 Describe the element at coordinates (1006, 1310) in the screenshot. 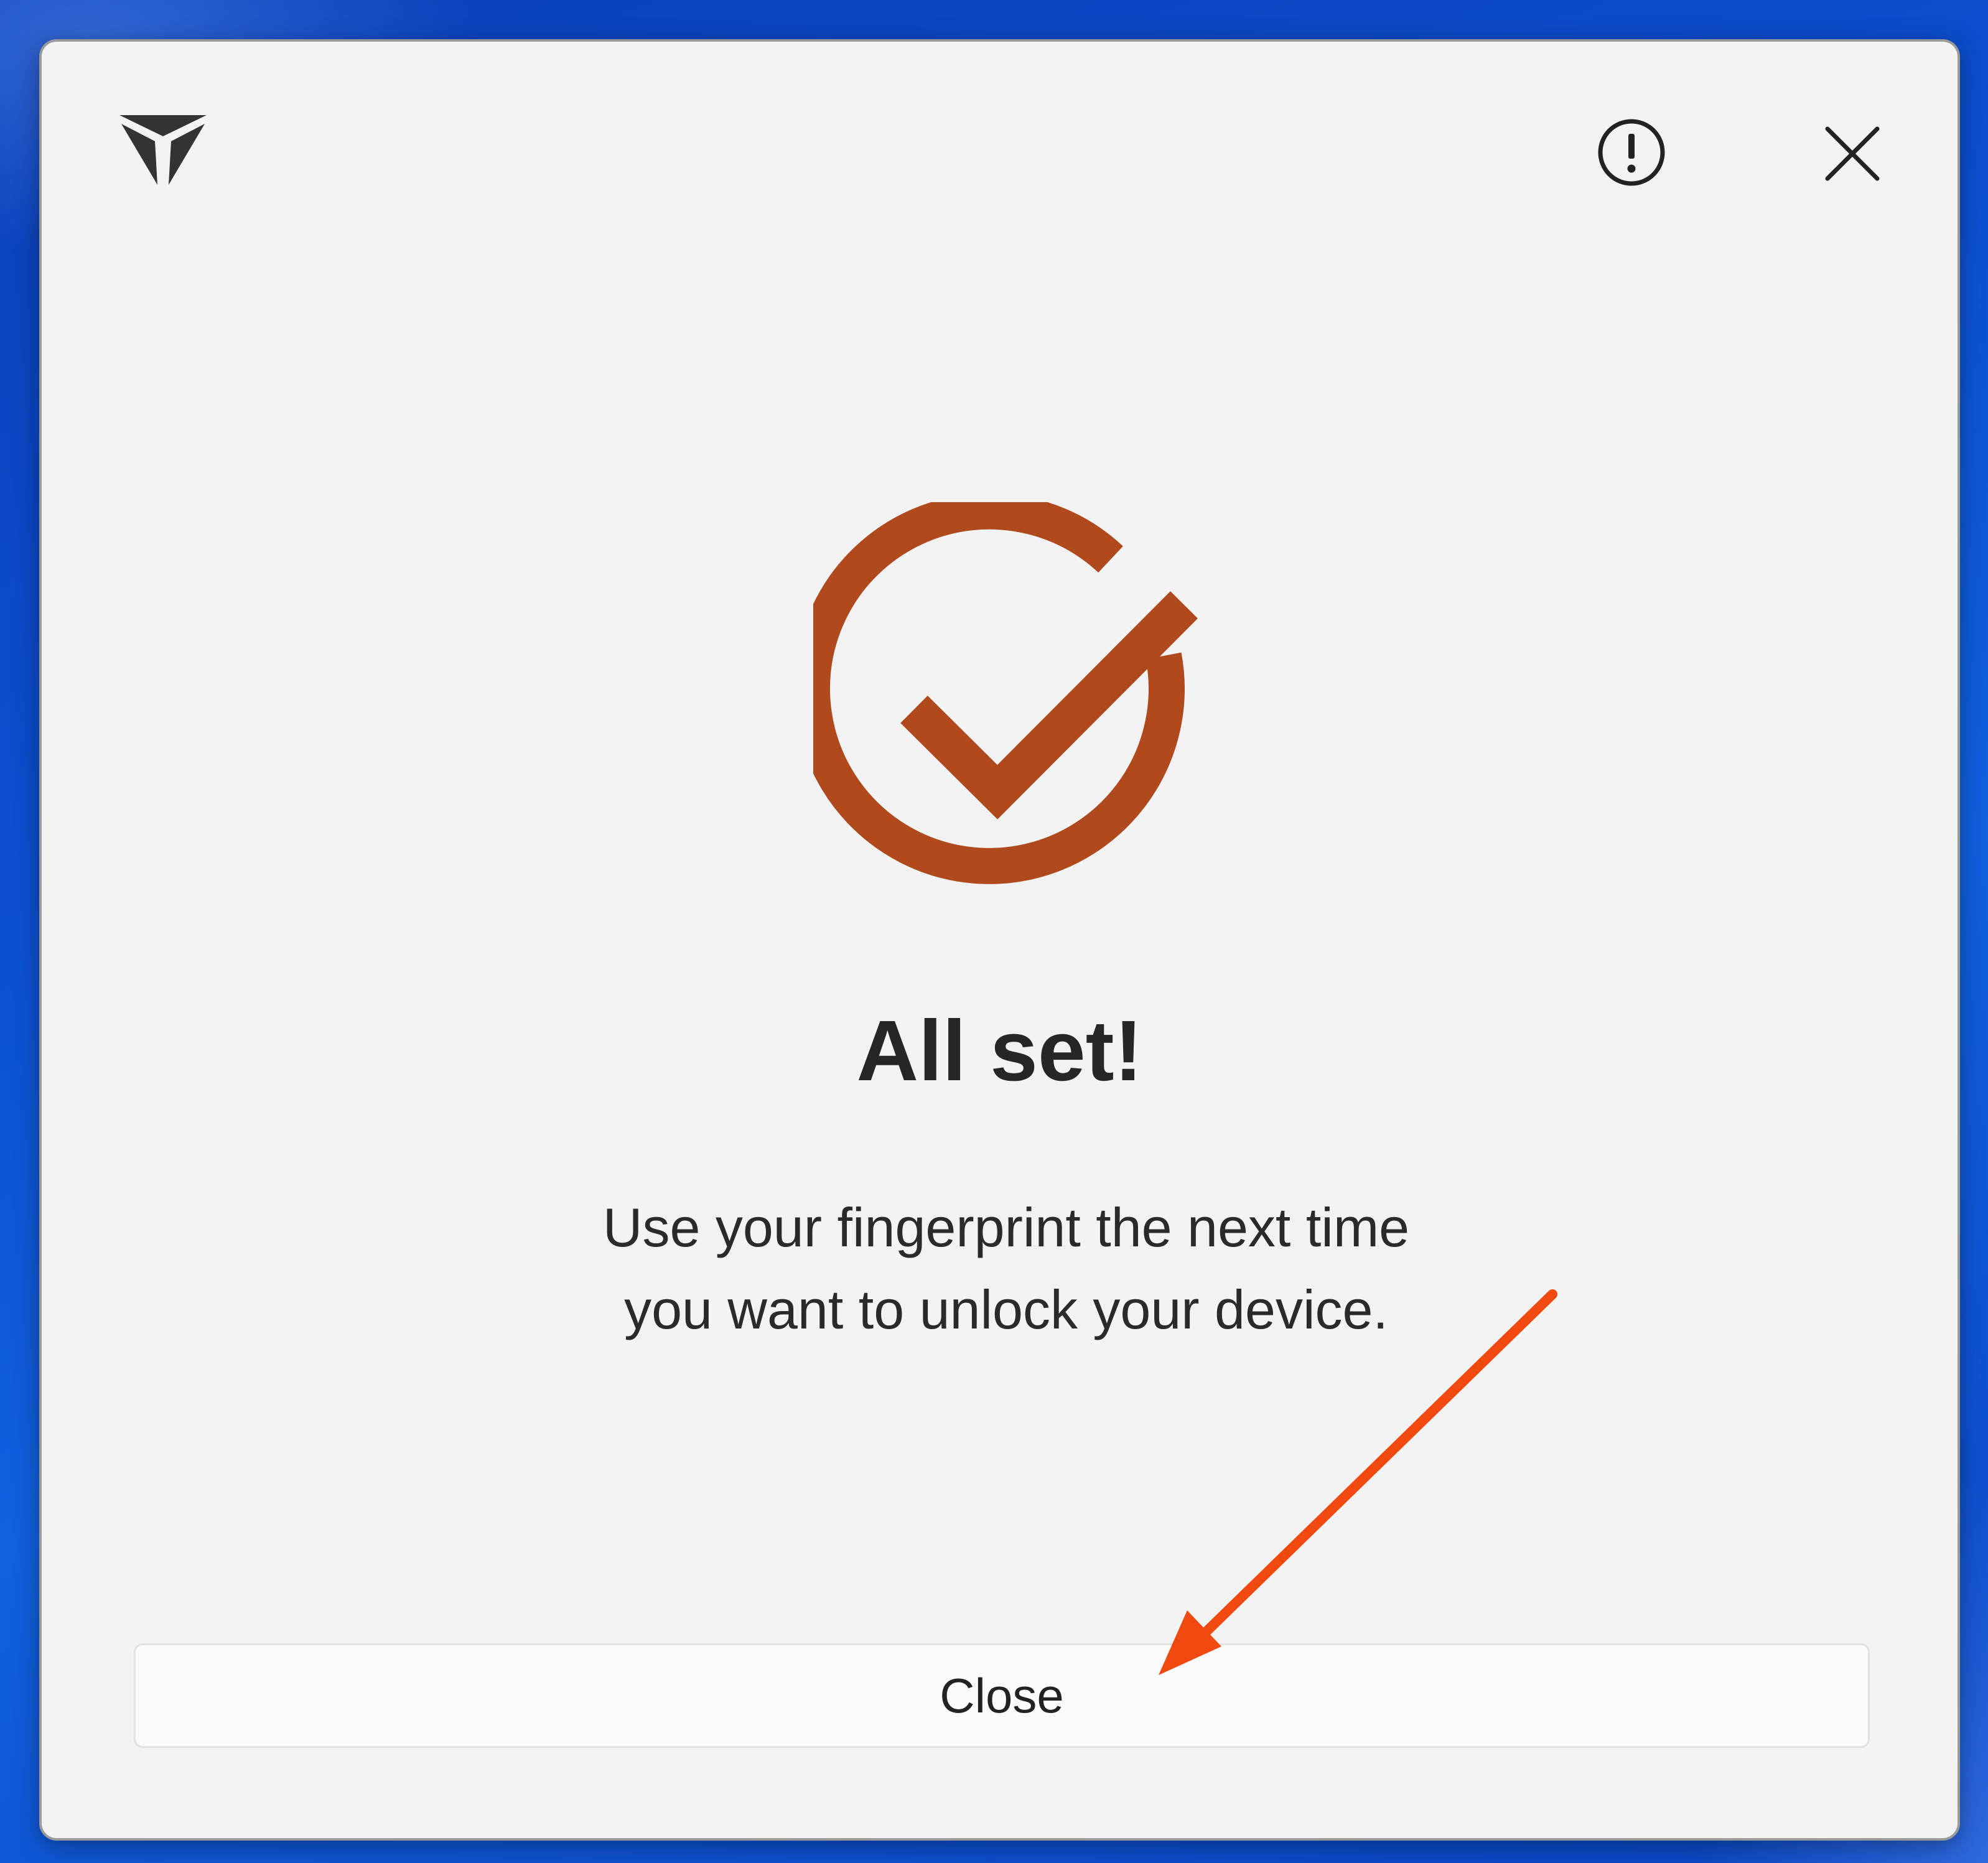

I see `message-line-2: you want to unlock your device.` at that location.